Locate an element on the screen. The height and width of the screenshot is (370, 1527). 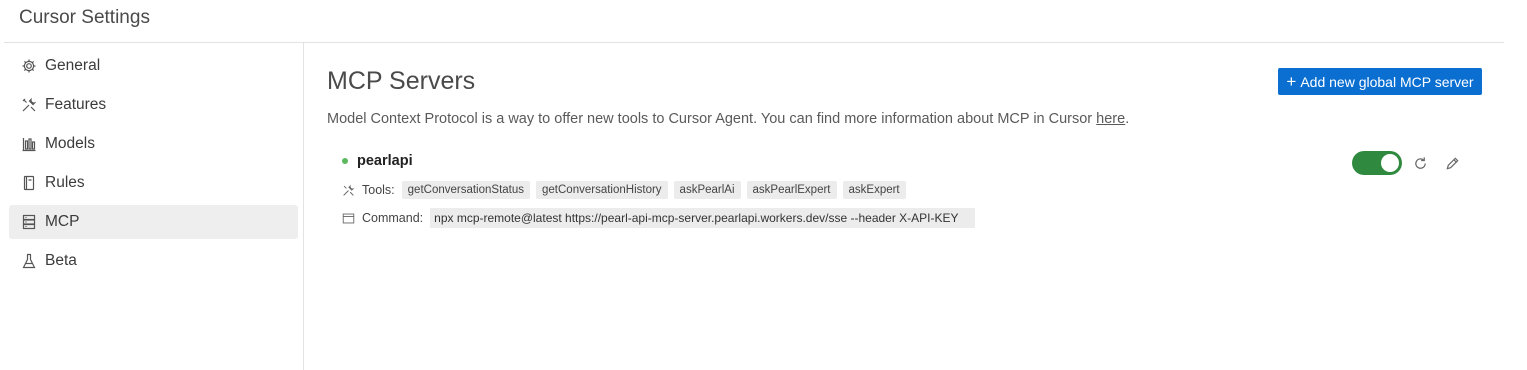
sidebar-item-models: Models is located at coordinates (153, 144).